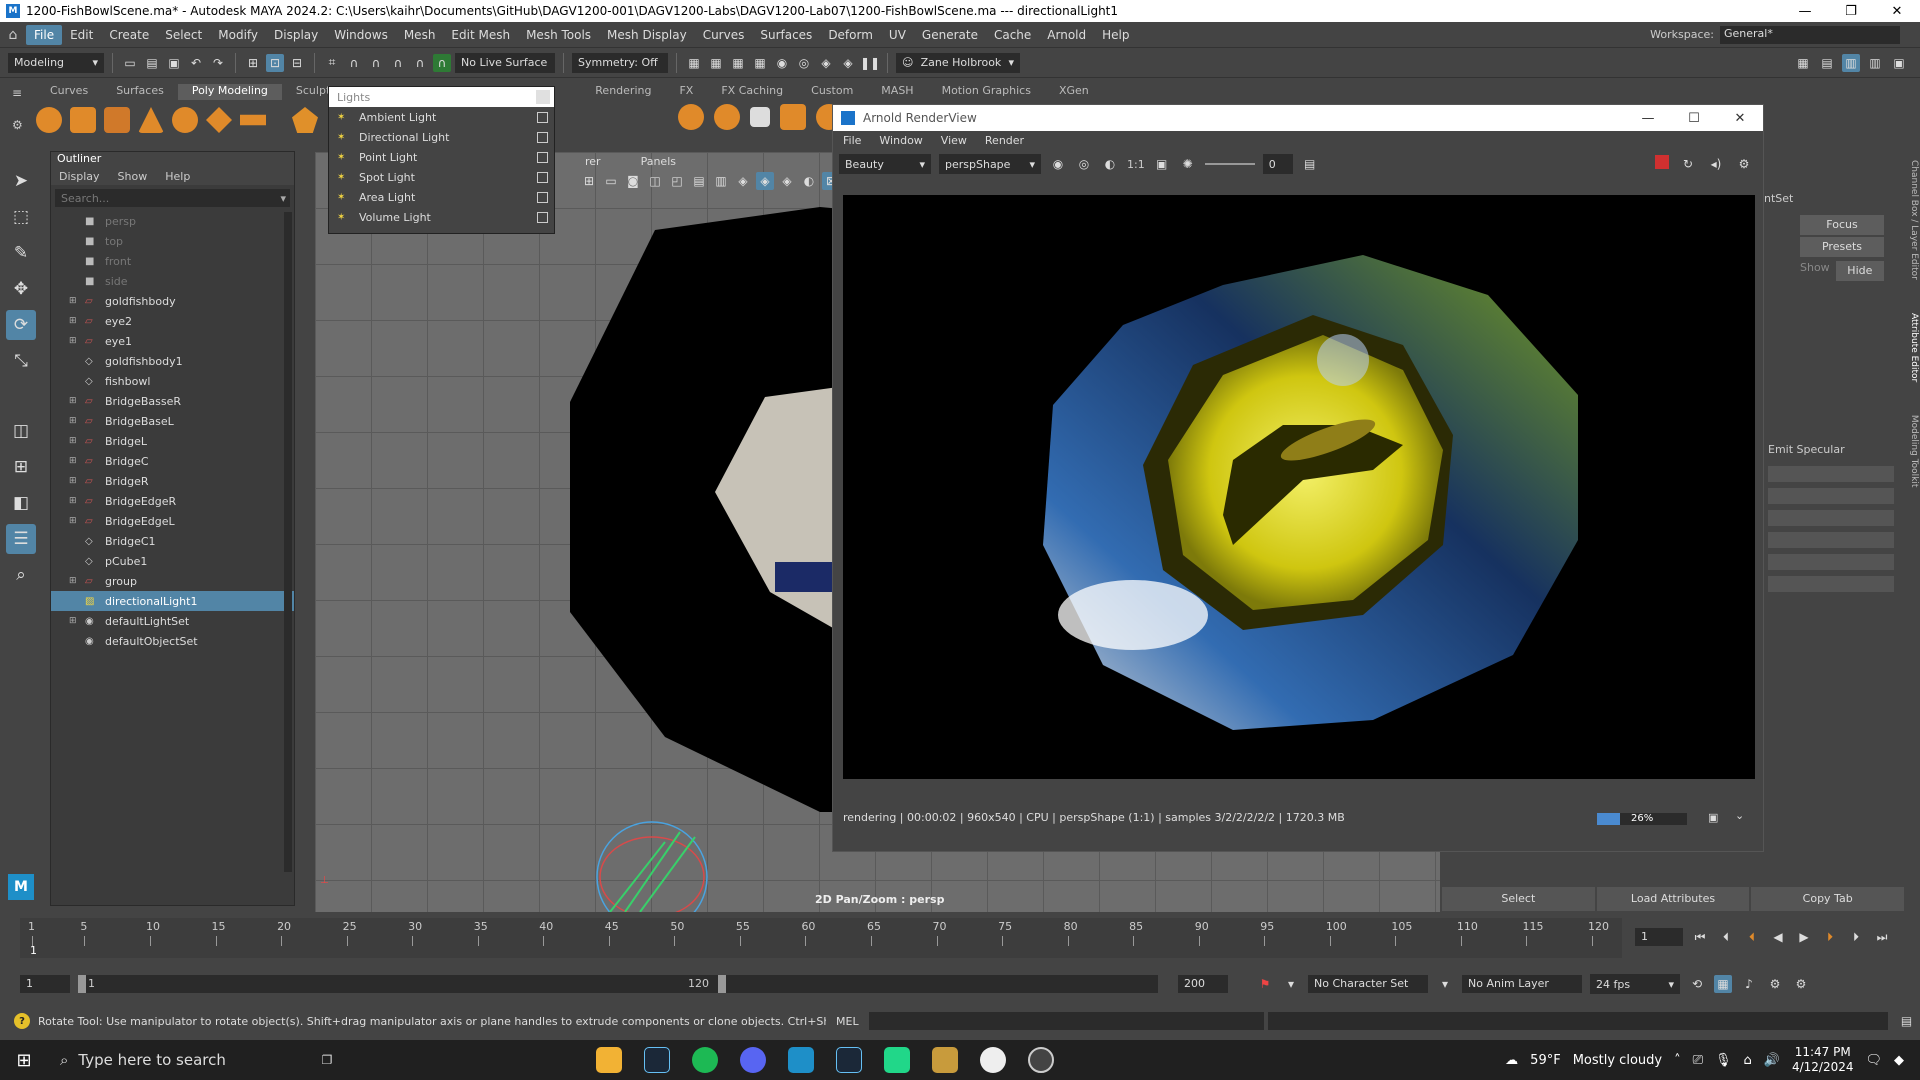 This screenshot has height=1080, width=1920. What do you see at coordinates (993, 1060) in the screenshot?
I see `game-app-icon` at bounding box center [993, 1060].